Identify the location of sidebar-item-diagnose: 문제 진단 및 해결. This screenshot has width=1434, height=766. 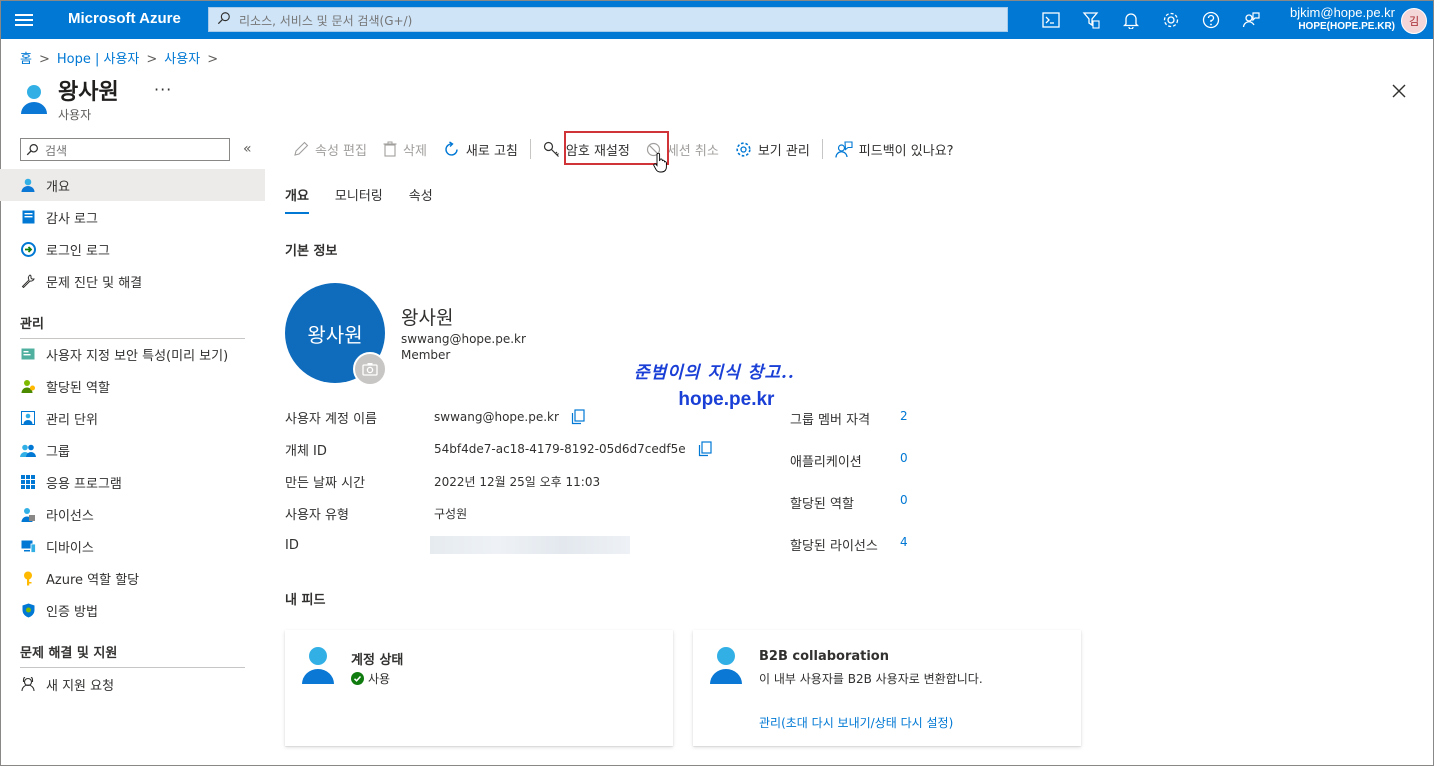
(132, 281).